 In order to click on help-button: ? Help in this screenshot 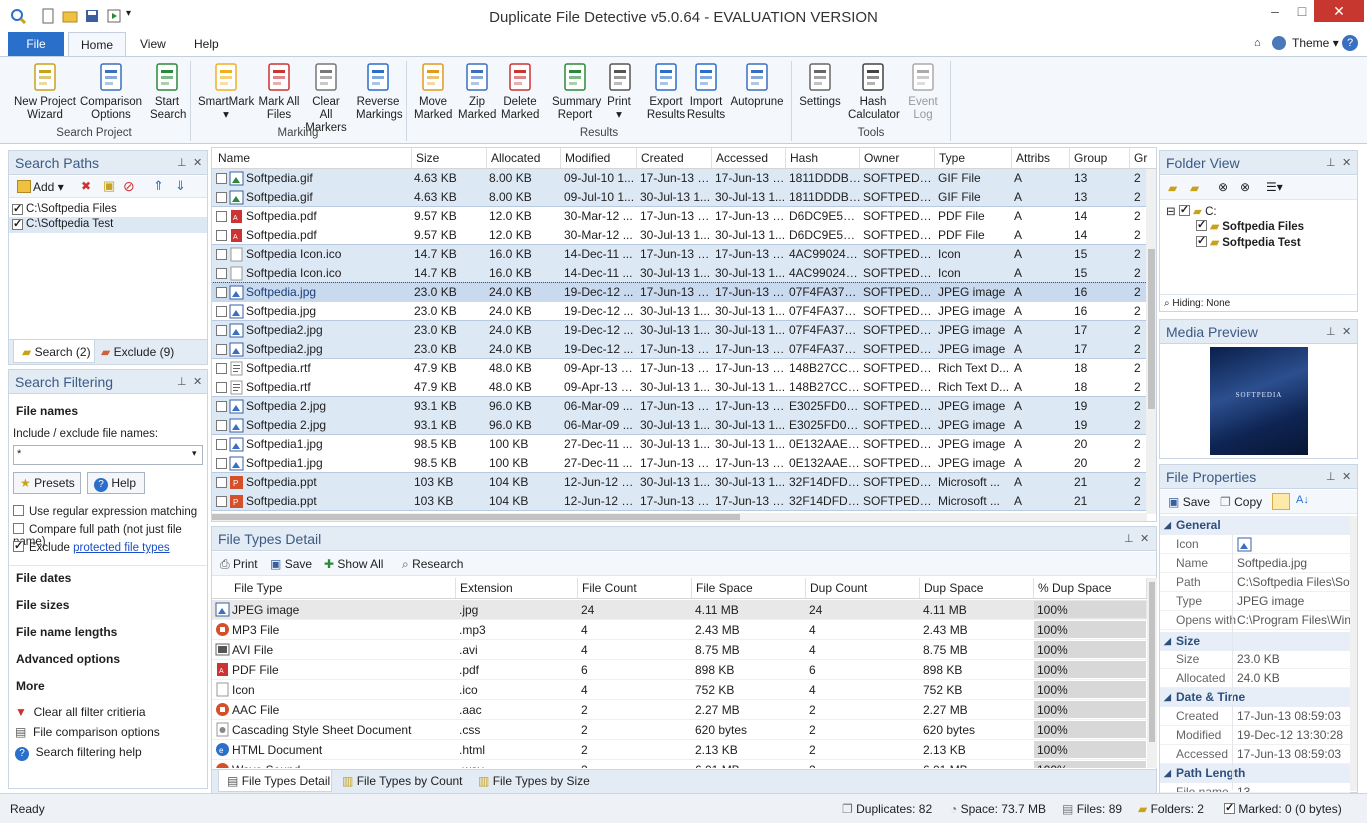, I will do `click(116, 483)`.